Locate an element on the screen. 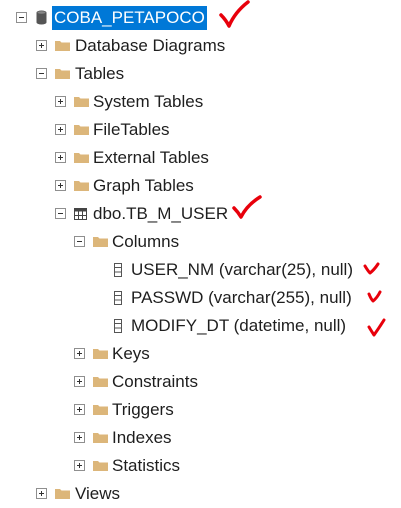 The image size is (401, 508). tree-node-column: PASSWD (varchar(255), null) is located at coordinates (200, 298).